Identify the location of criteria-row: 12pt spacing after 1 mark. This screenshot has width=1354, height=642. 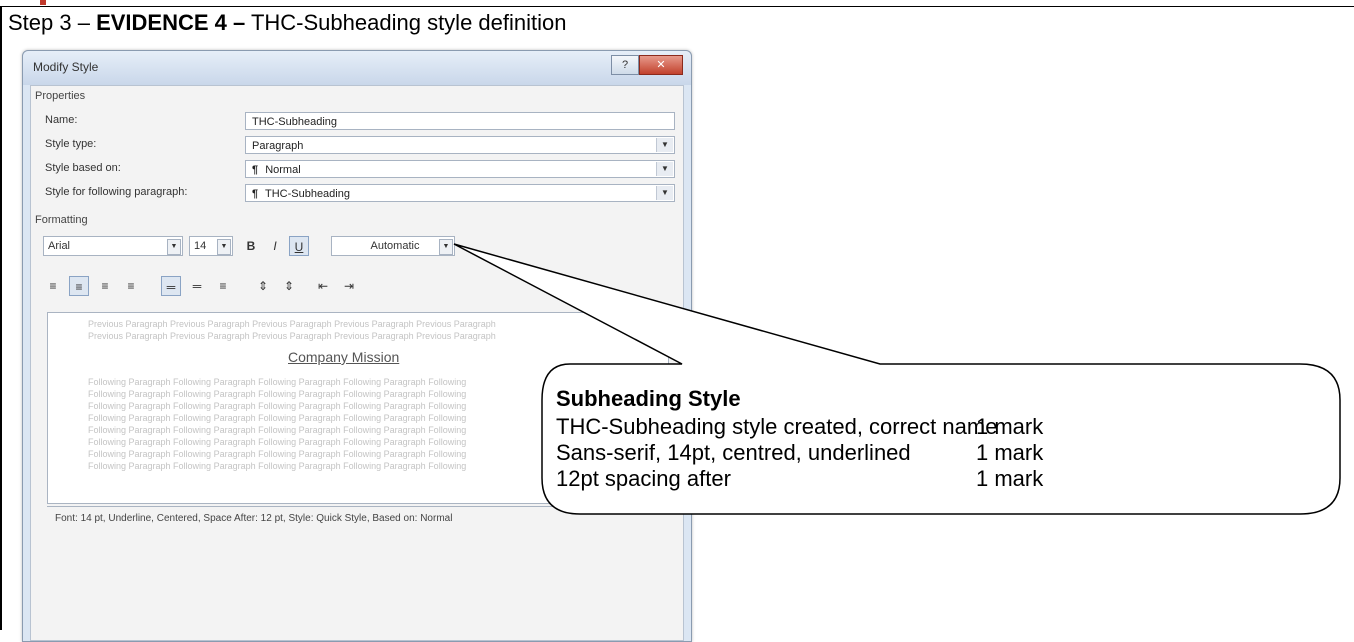
(816, 479).